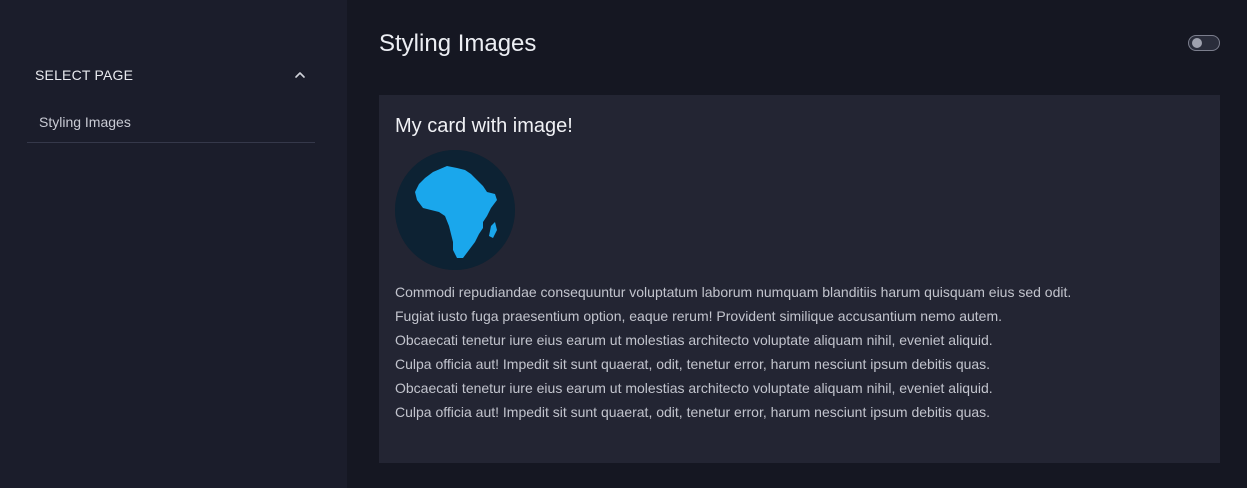  I want to click on toggle-knob, so click(1197, 42).